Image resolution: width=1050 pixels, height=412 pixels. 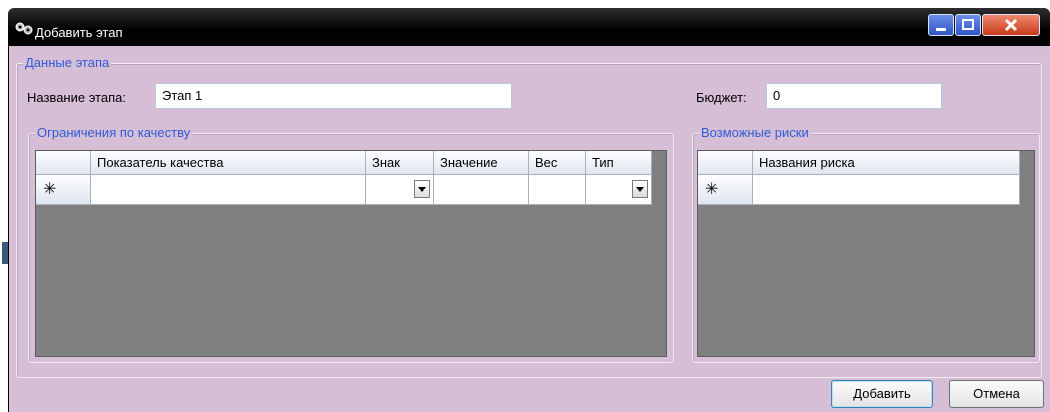 I want to click on stage-name-input: Этап 1, so click(x=333, y=96).